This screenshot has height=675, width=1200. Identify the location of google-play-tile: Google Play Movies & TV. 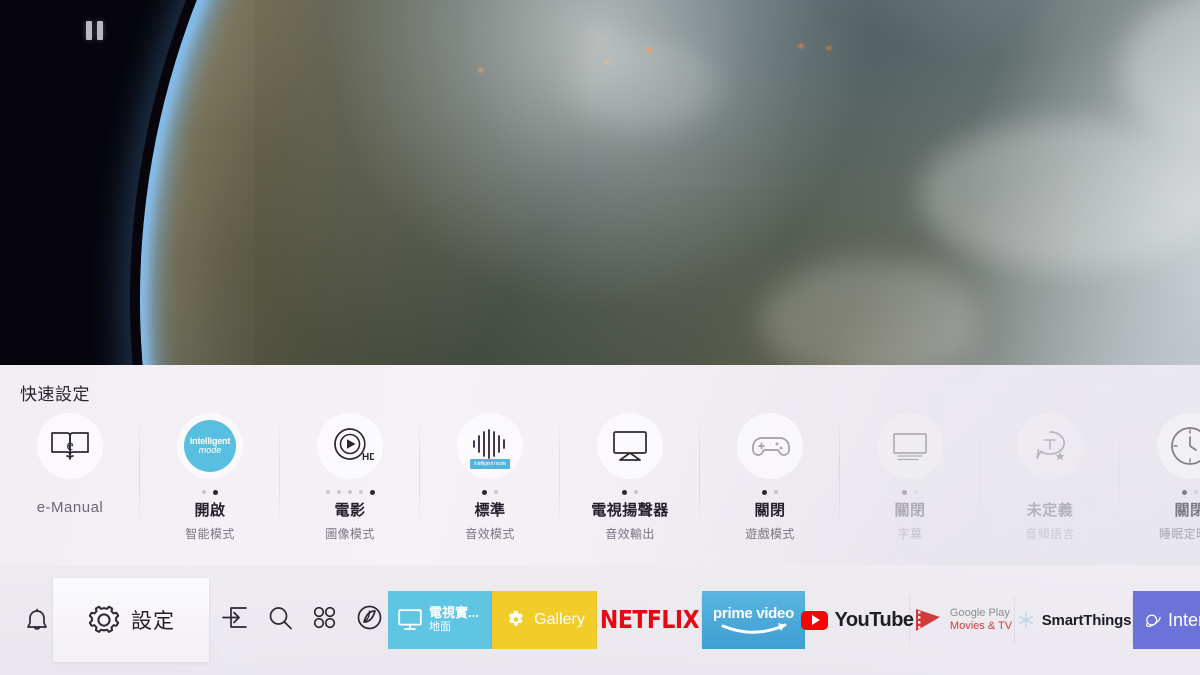
(962, 620).